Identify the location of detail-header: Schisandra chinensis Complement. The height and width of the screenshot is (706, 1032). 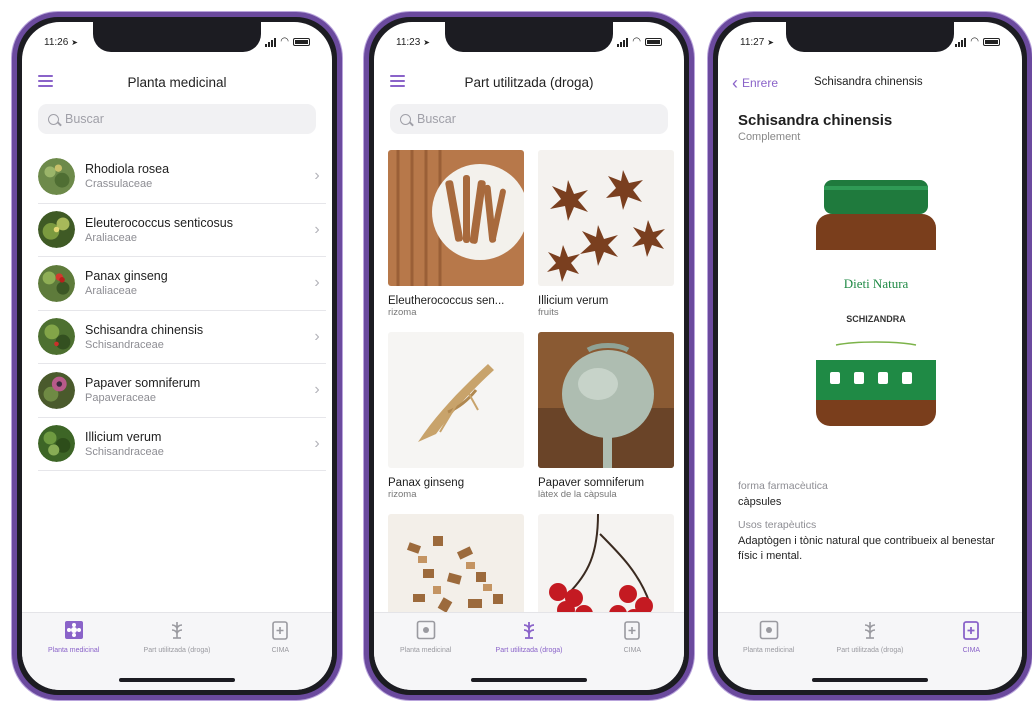
(815, 127).